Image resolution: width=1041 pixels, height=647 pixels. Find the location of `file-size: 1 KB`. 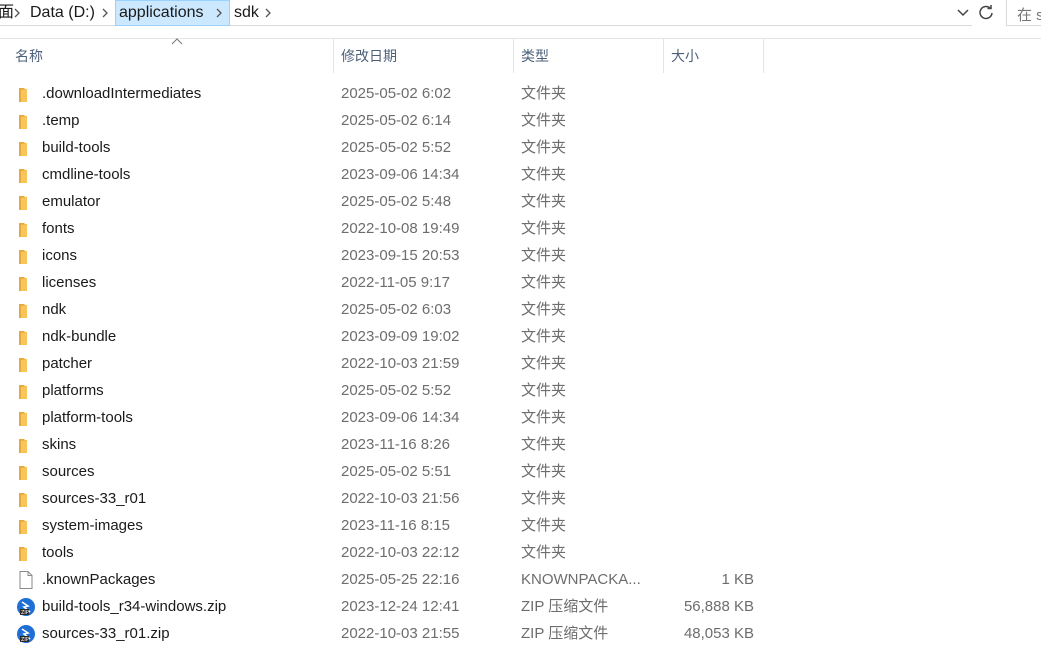

file-size: 1 KB is located at coordinates (737, 579).